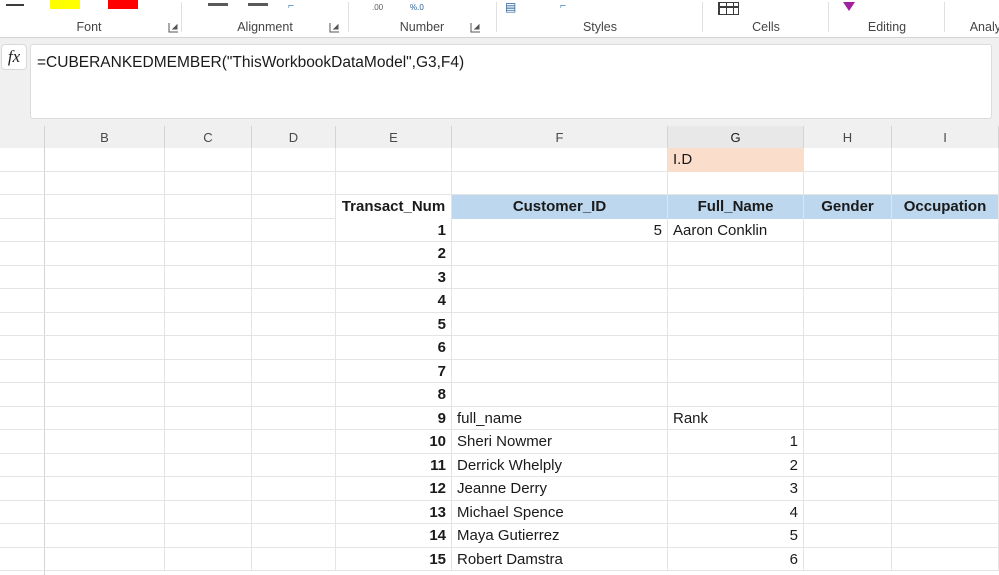  I want to click on grid-cell-g: 2, so click(736, 465).